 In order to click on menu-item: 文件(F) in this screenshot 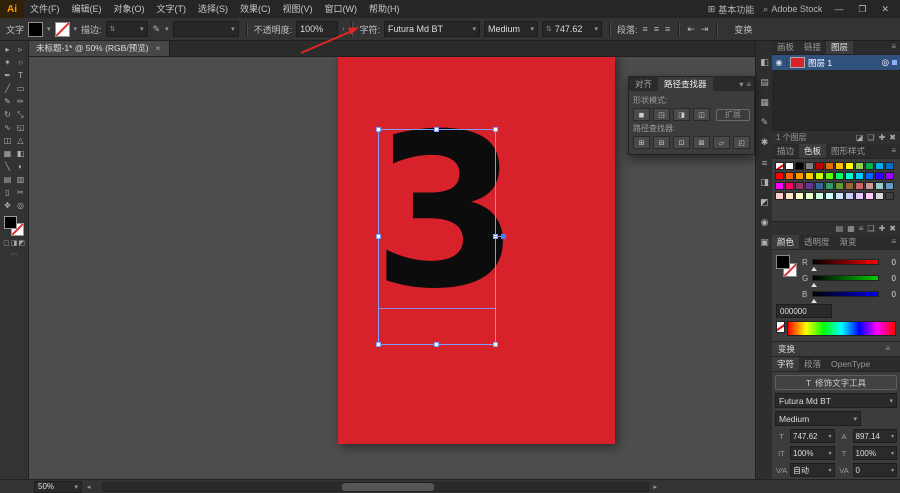, I will do `click(45, 9)`.